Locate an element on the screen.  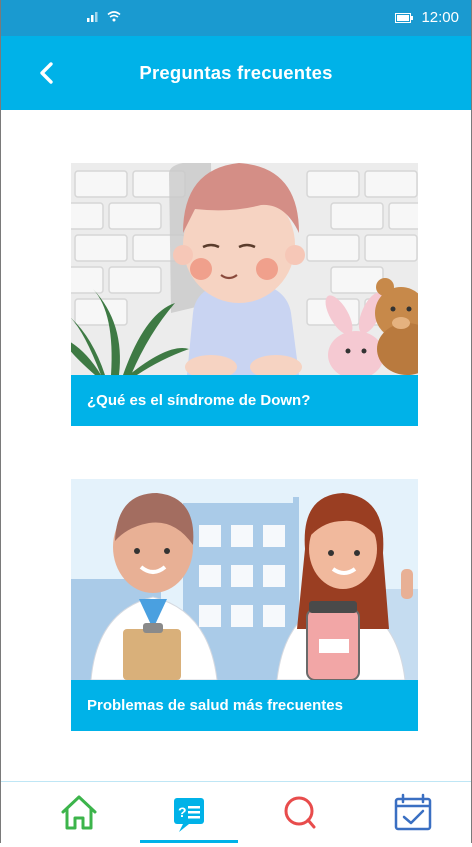
page-title: Preguntas frecuentes is located at coordinates (236, 72).